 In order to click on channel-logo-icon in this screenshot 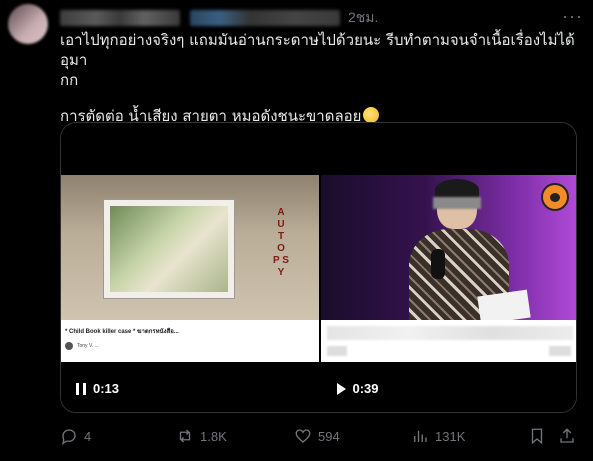, I will do `click(554, 197)`.